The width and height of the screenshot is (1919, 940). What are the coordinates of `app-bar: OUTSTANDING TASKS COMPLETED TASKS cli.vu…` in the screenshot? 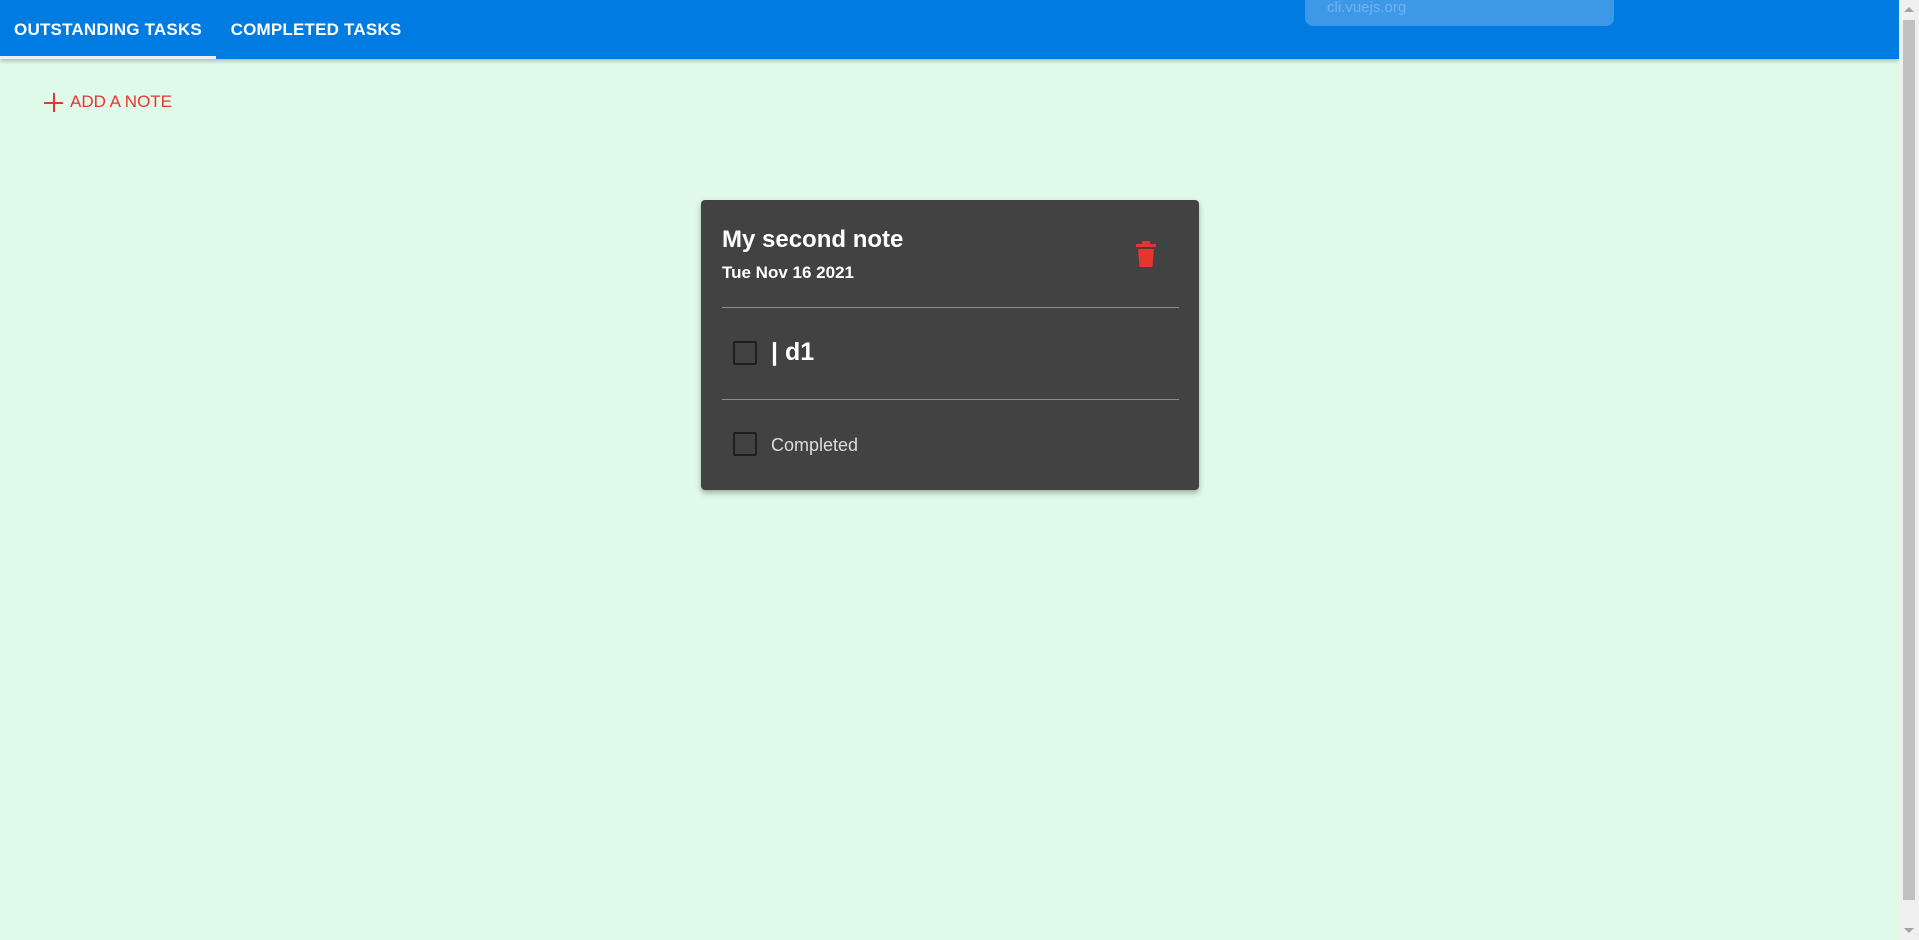 It's located at (949, 29).